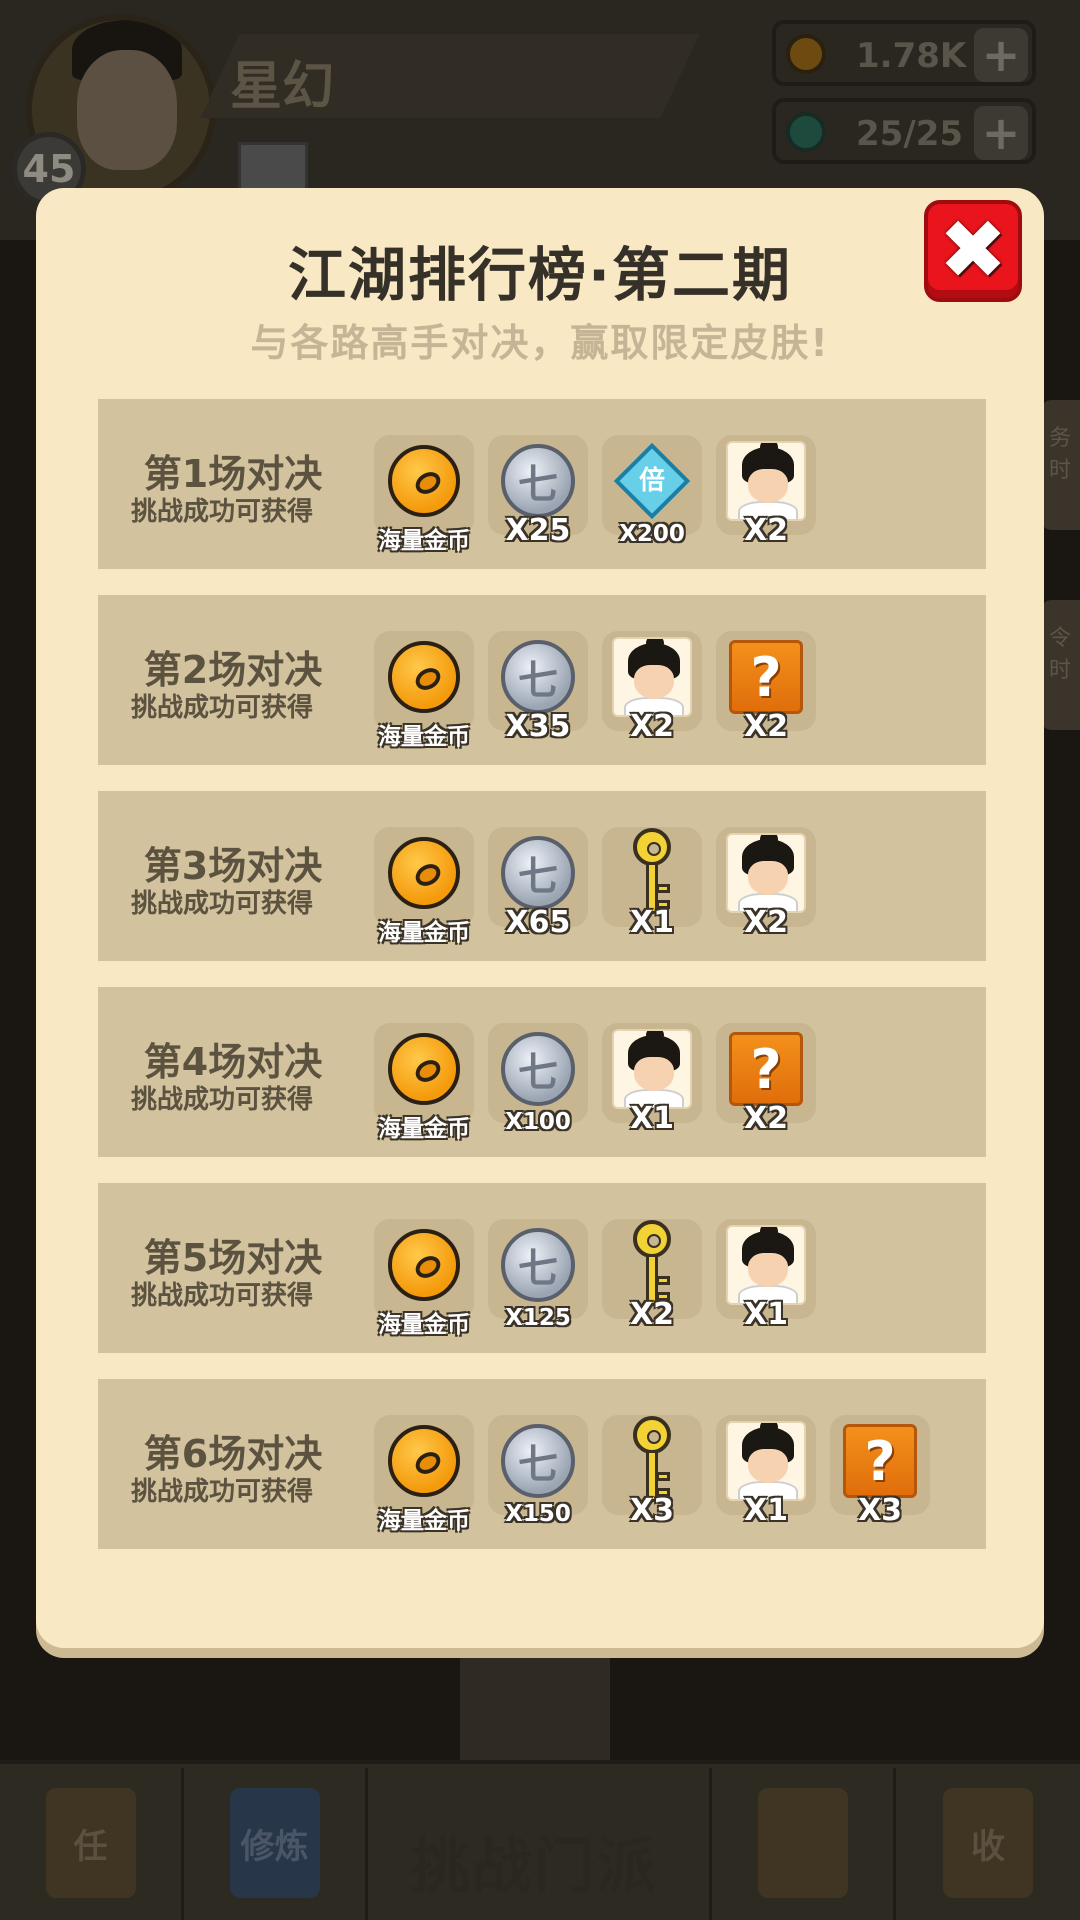 The height and width of the screenshot is (1920, 1080). Describe the element at coordinates (766, 1069) in the screenshot. I see `mystery-outfit-icon: ?` at that location.